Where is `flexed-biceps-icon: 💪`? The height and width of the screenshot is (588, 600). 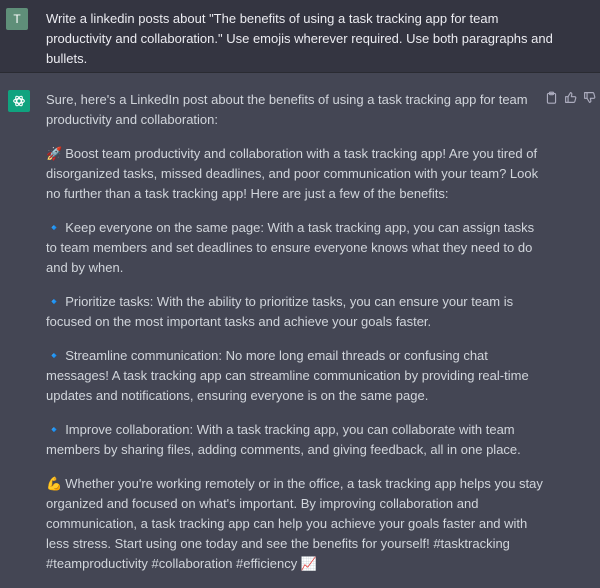 flexed-biceps-icon: 💪 is located at coordinates (54, 483).